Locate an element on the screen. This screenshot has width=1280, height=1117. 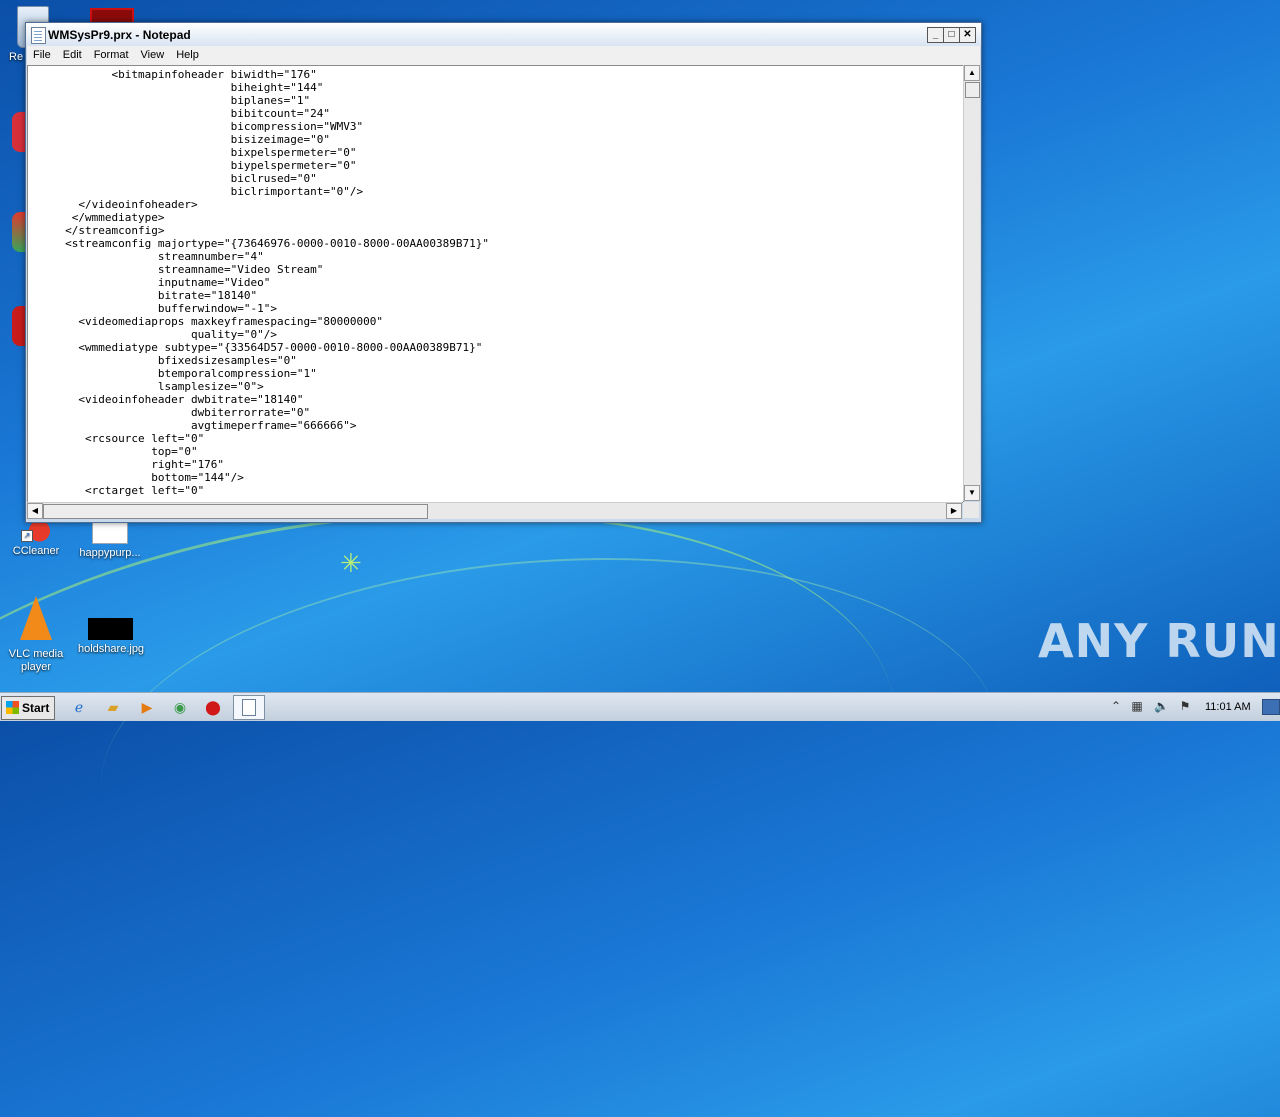
minimize-button: _ is located at coordinates (935, 35).